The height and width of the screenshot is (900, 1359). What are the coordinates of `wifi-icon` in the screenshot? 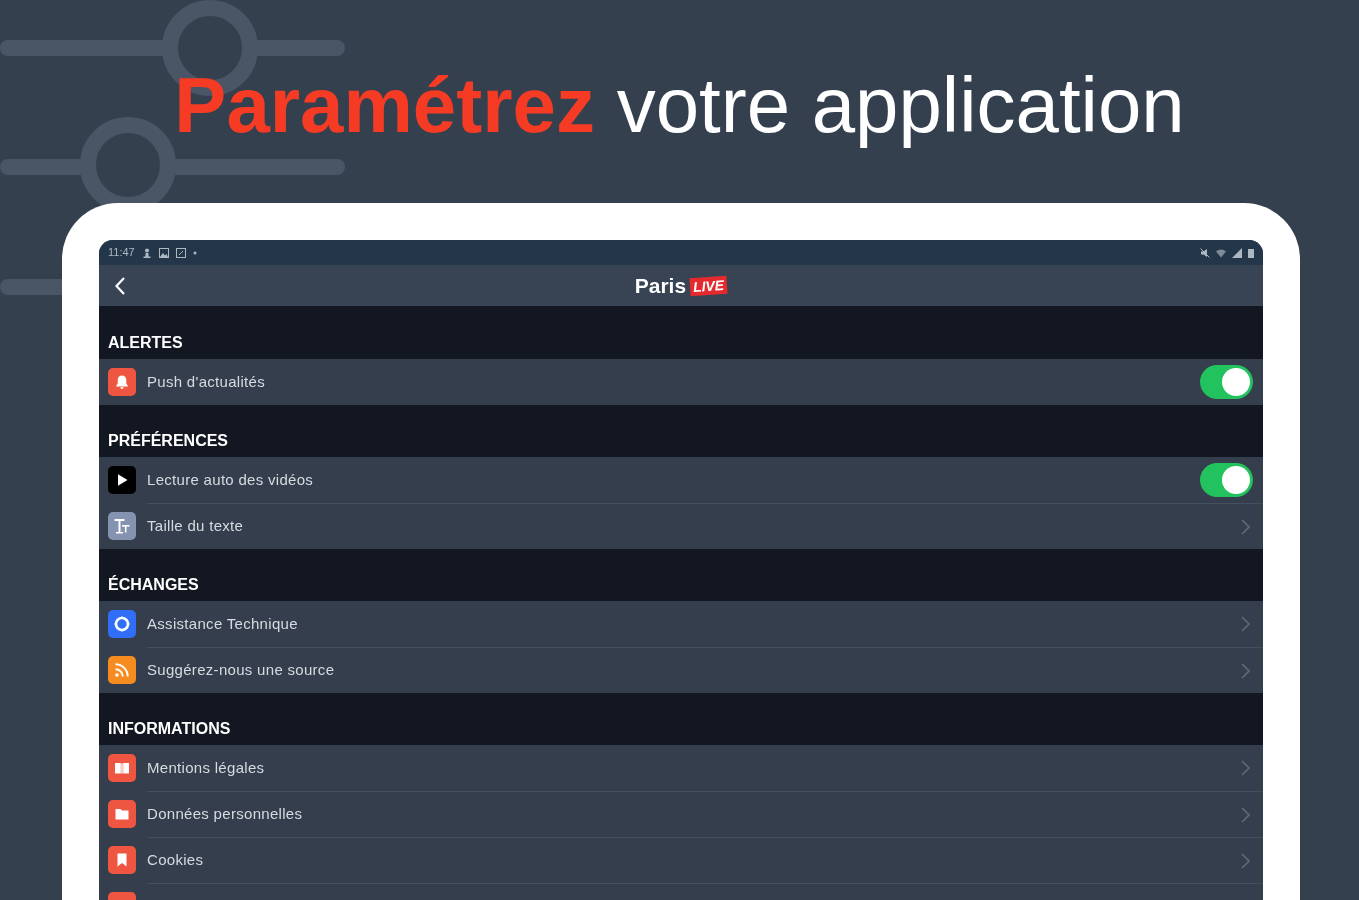 It's located at (1221, 252).